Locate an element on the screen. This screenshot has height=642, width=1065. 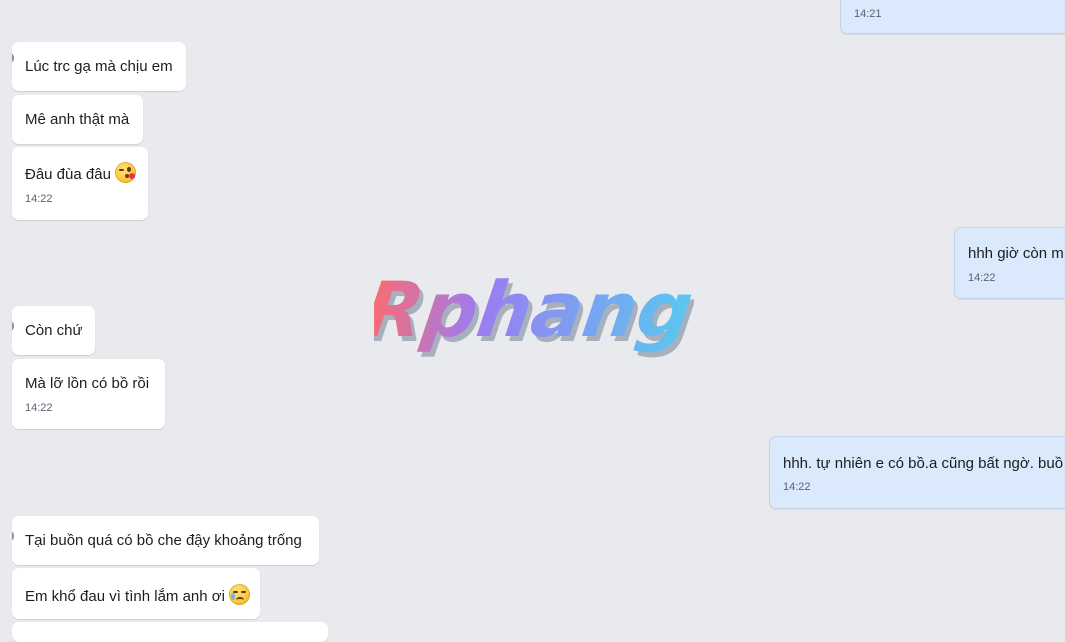
message-text: Đâu đùa đâu is located at coordinates (80, 173).